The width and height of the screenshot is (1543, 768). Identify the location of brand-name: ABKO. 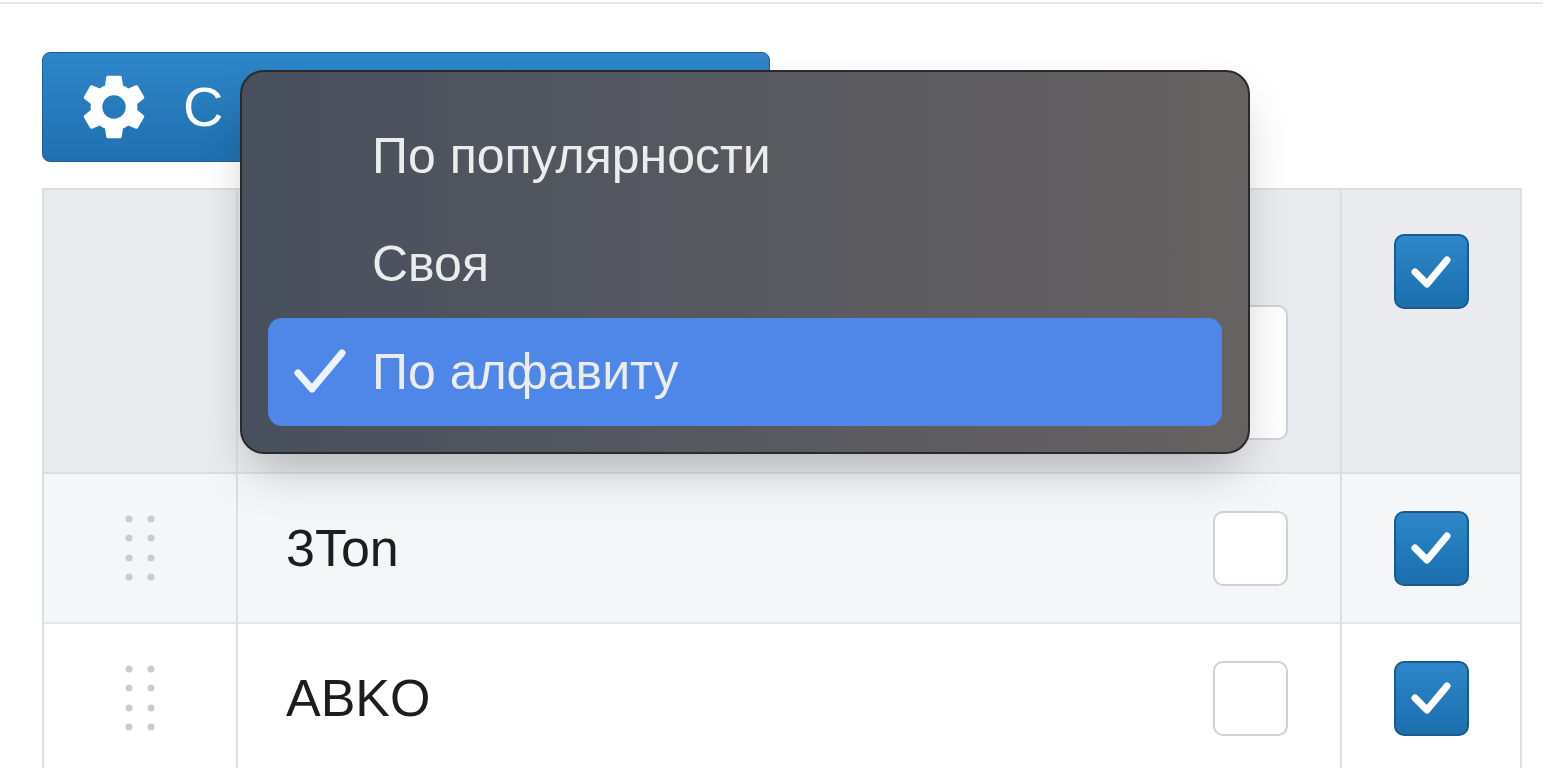
(358, 698).